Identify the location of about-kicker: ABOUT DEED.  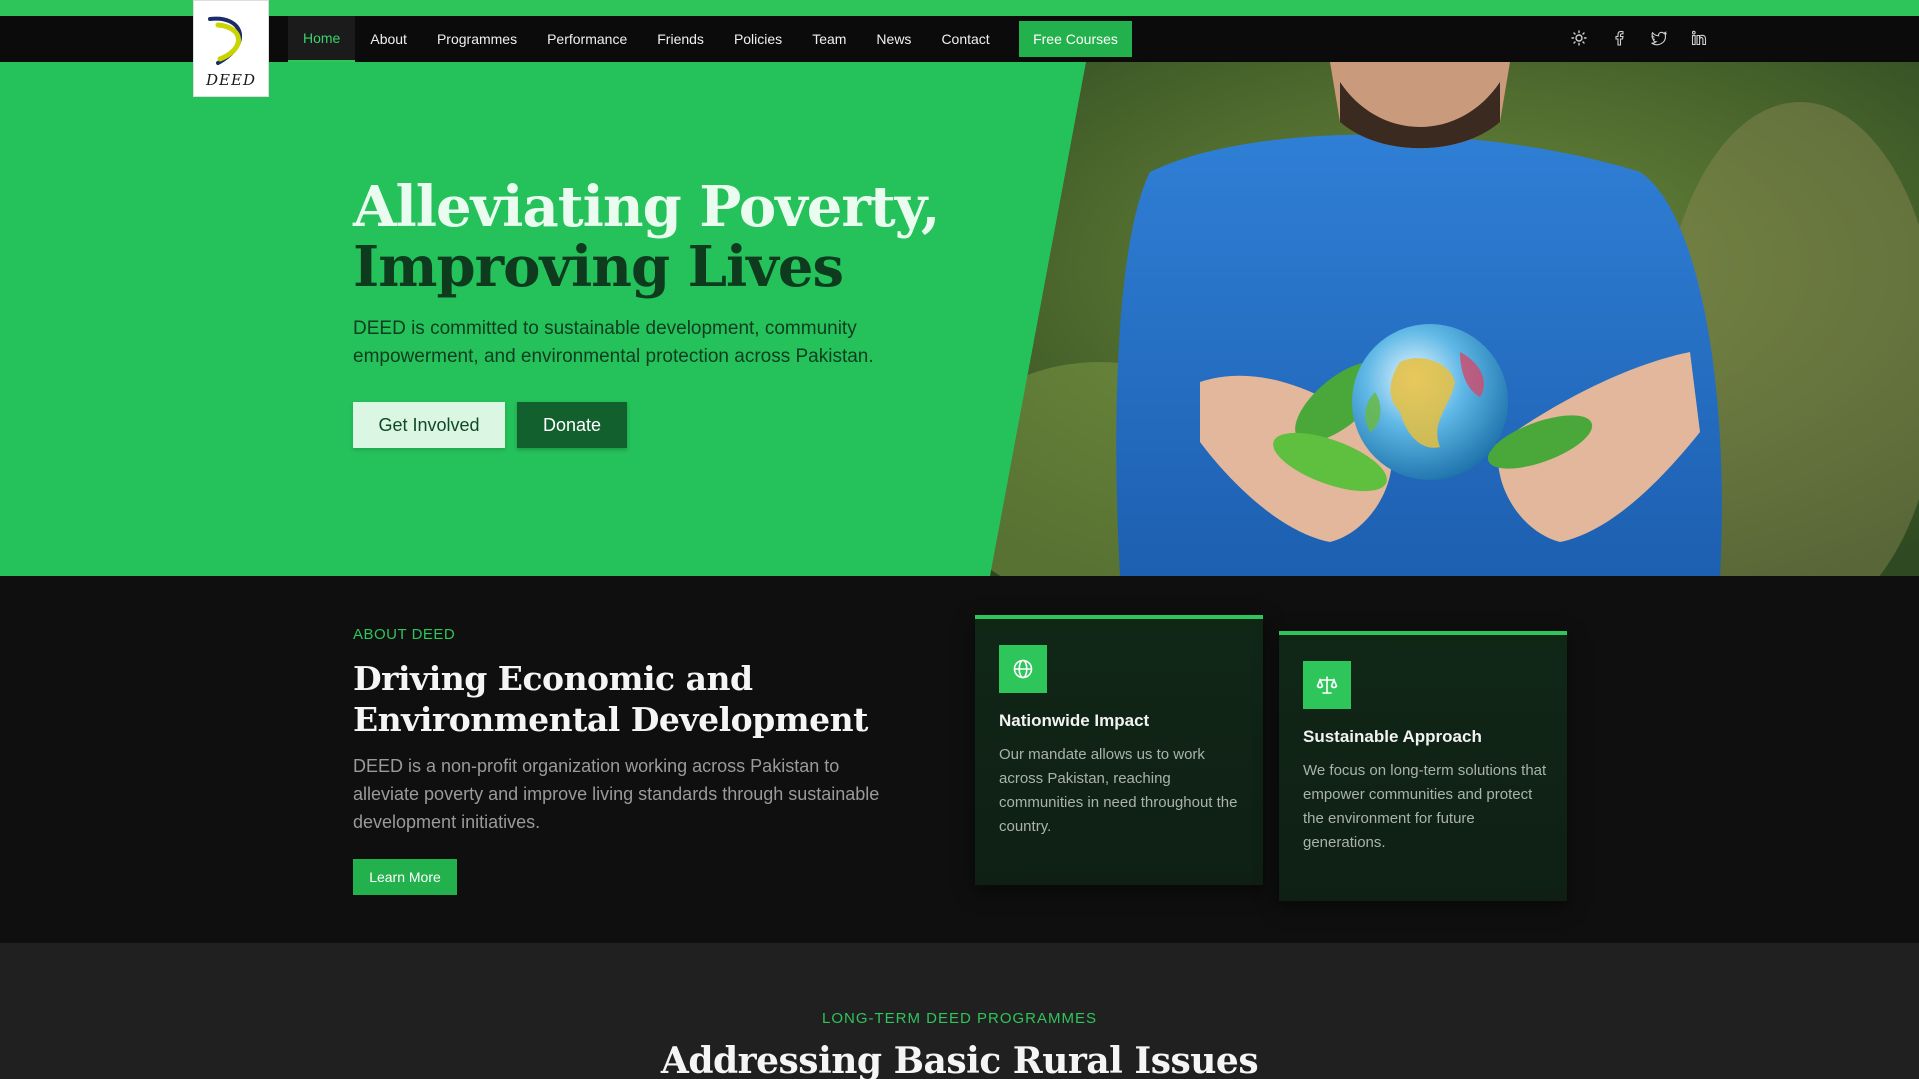
(404, 634).